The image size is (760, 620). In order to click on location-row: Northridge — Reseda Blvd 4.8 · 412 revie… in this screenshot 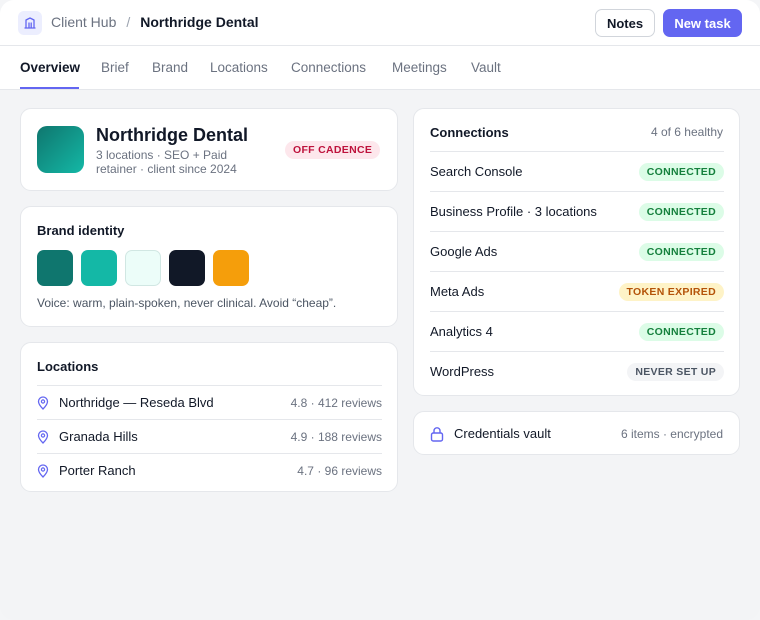, I will do `click(209, 402)`.